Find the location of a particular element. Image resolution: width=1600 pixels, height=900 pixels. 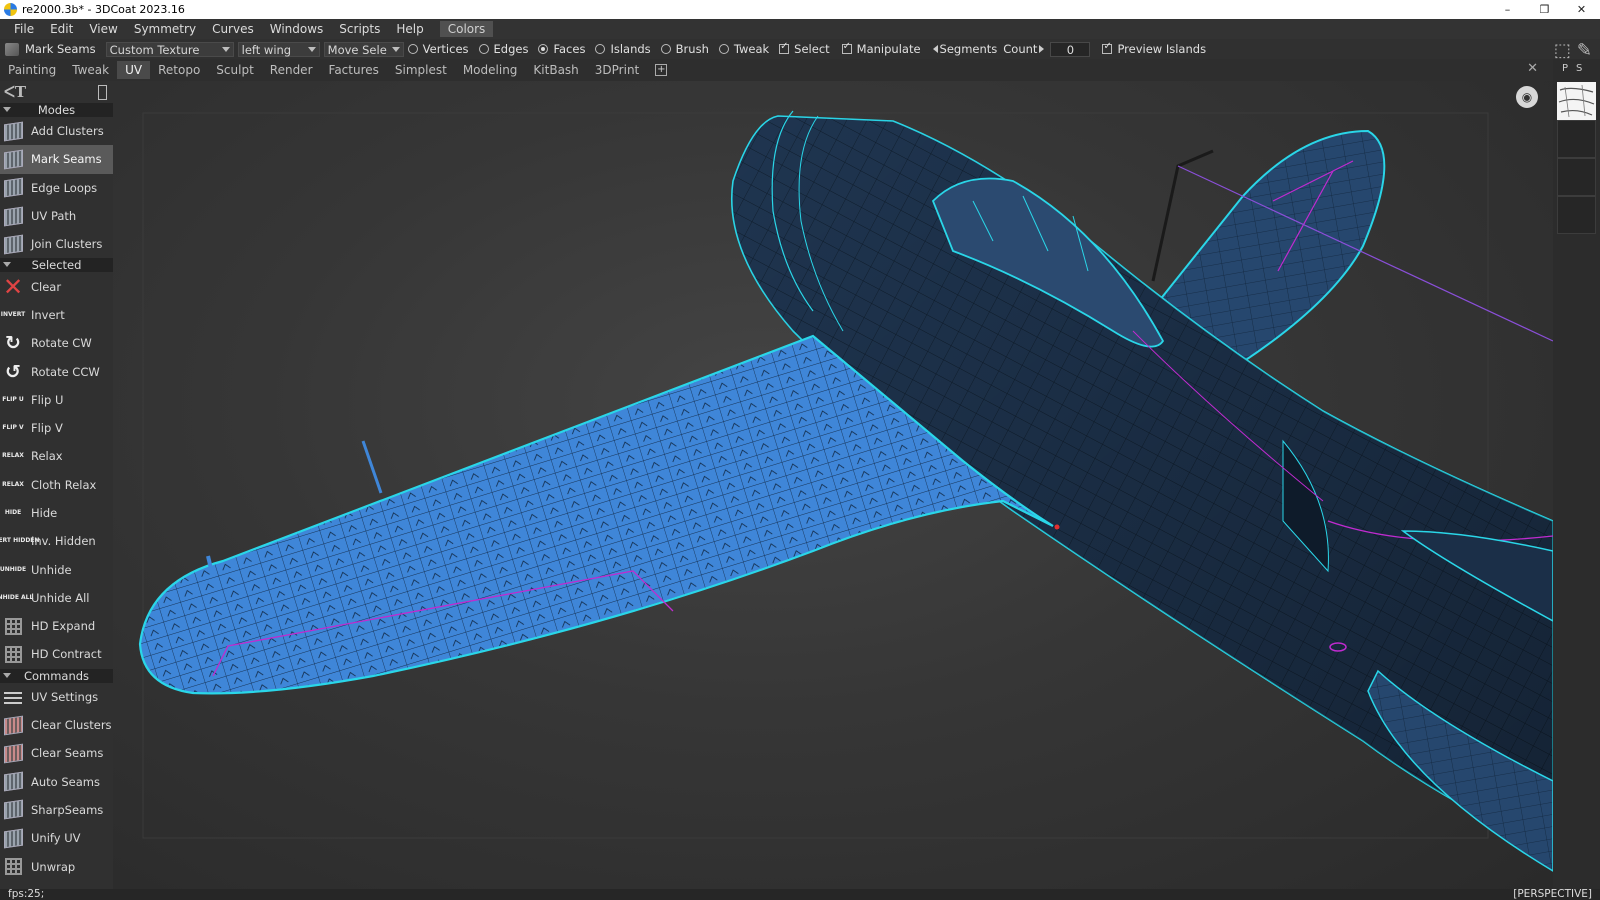

invert-icon-text: INVERT is located at coordinates (13, 314).